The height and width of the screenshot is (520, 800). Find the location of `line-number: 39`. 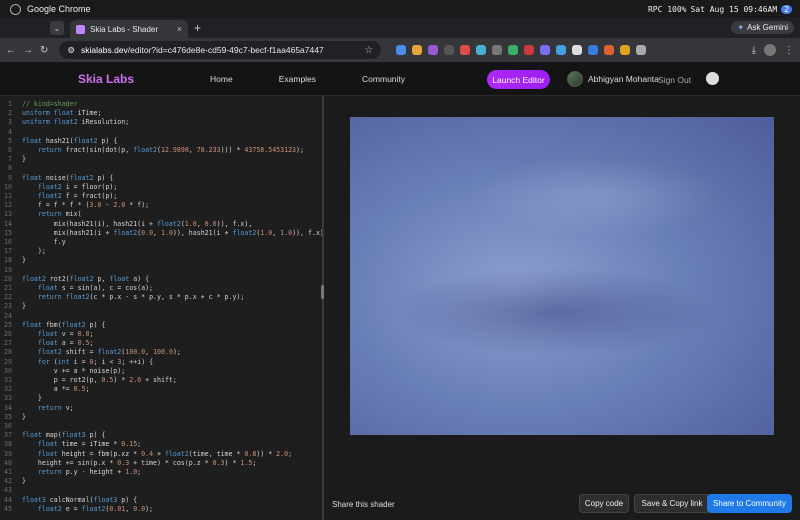

line-number: 39 is located at coordinates (8, 453).